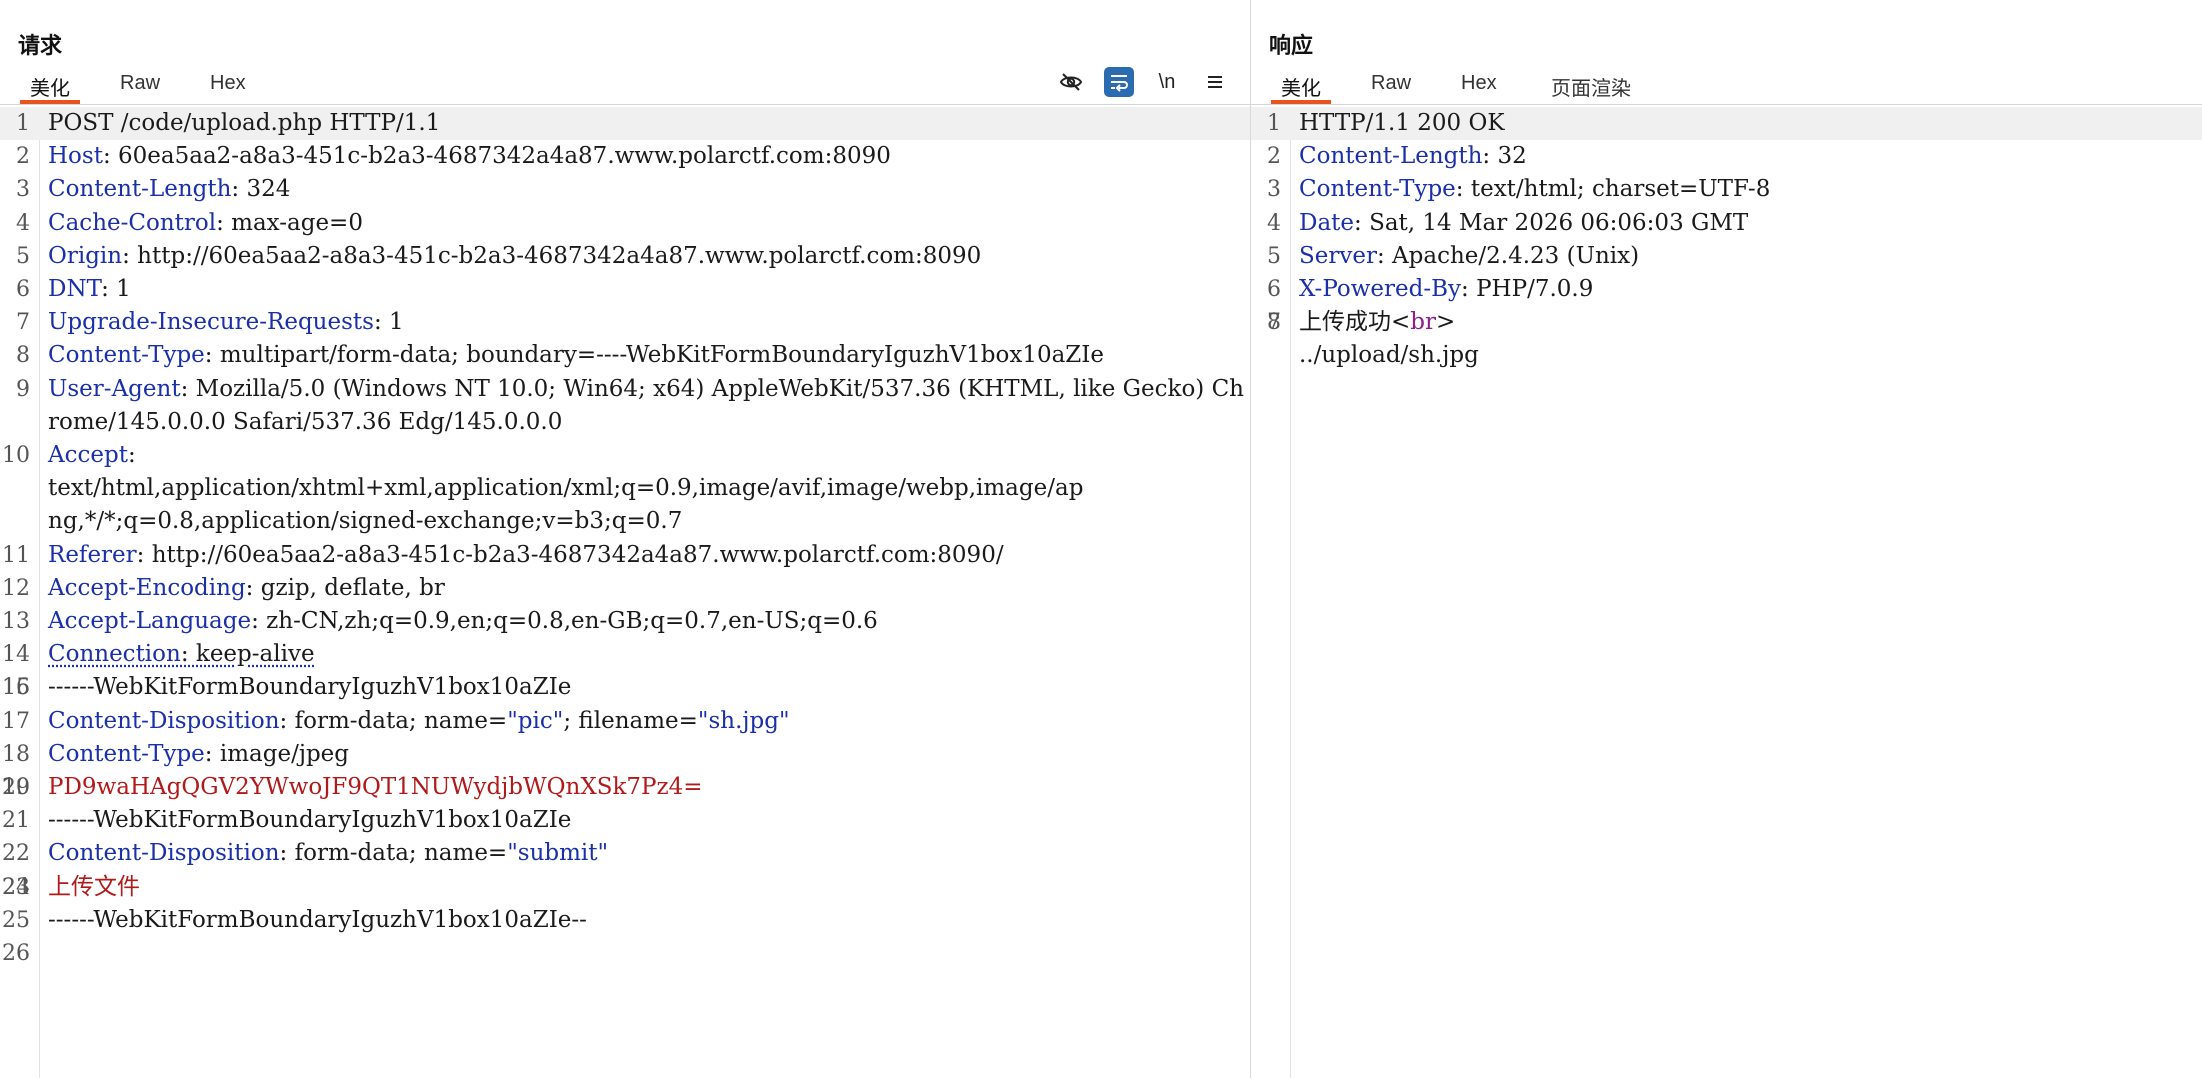  Describe the element at coordinates (1527, 289) in the screenshot. I see `header-value: : PHP/7.0.9` at that location.